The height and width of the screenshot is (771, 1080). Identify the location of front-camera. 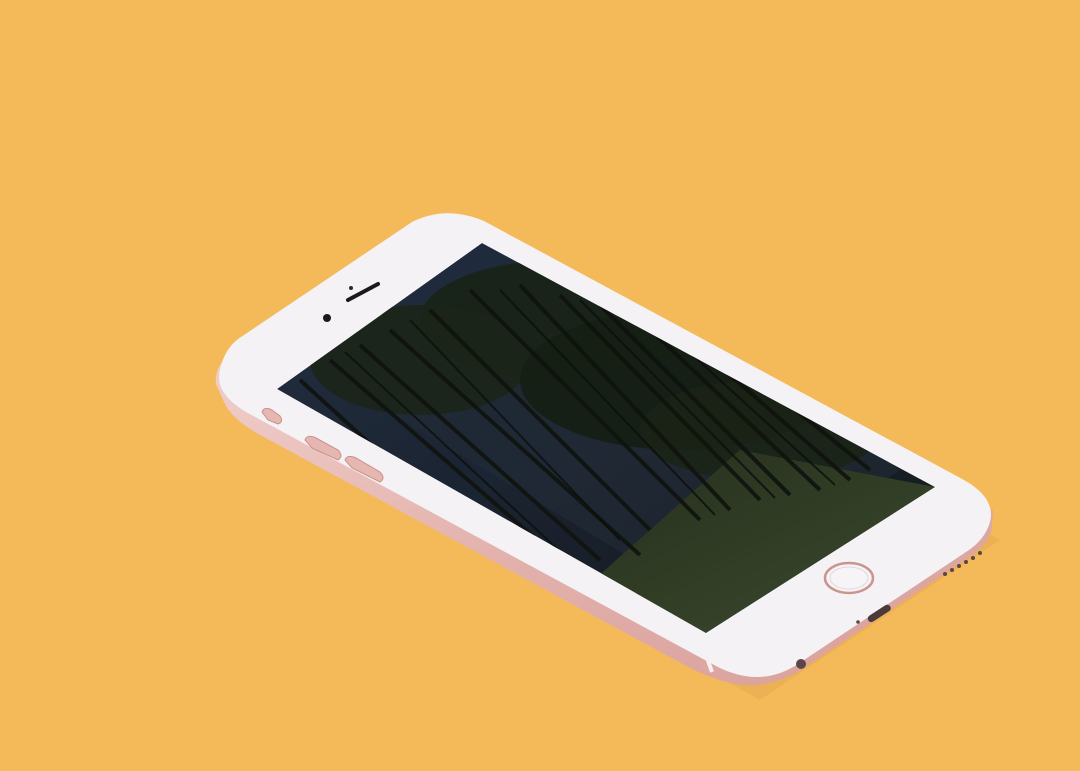
(327, 318).